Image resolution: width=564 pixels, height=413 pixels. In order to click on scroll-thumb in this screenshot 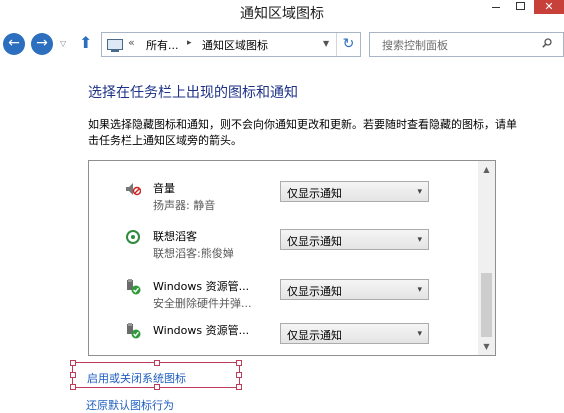, I will do `click(486, 305)`.